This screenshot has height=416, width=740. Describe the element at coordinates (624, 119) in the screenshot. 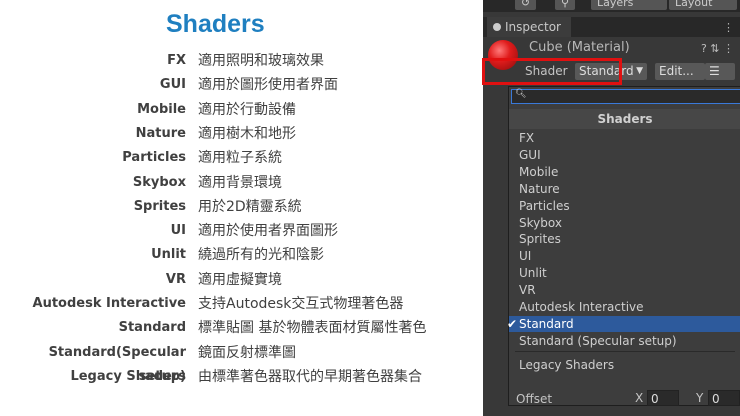

I see `popup-header: Shaders` at that location.